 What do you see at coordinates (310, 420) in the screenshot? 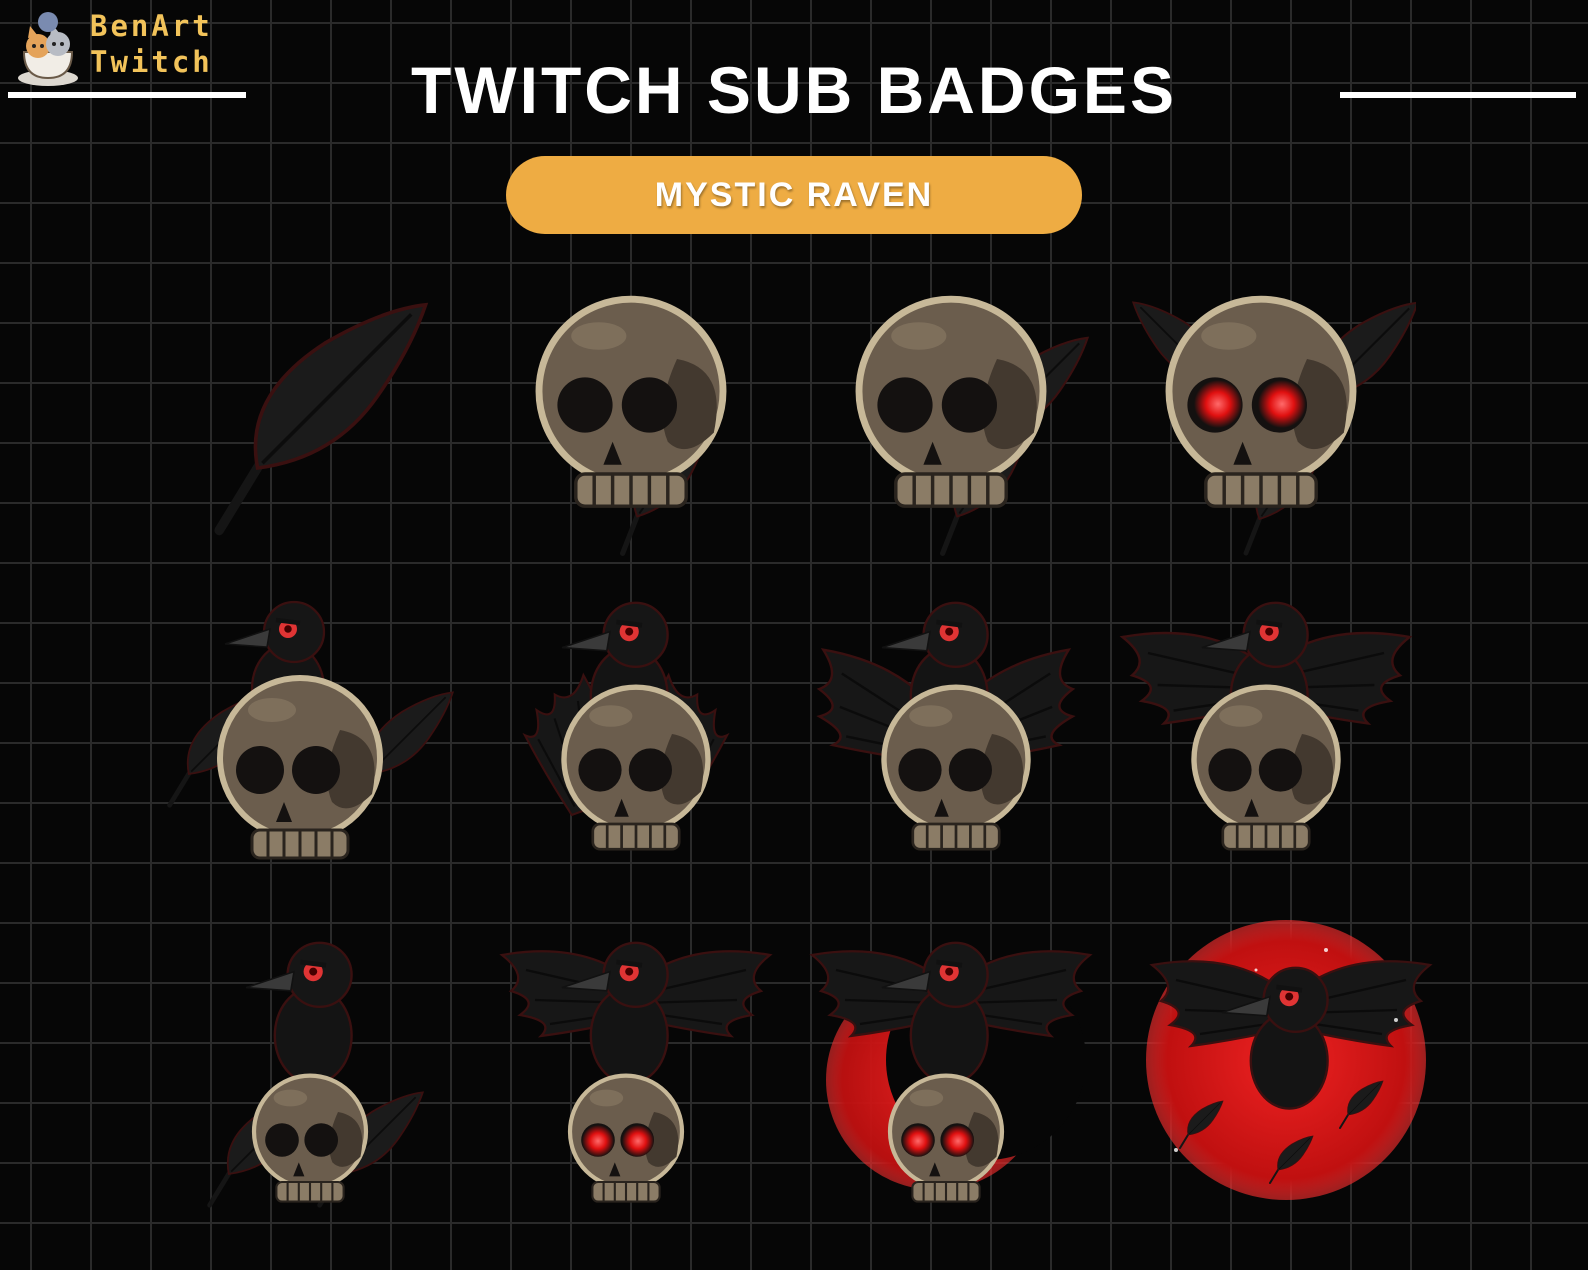
I see `feather-icon` at bounding box center [310, 420].